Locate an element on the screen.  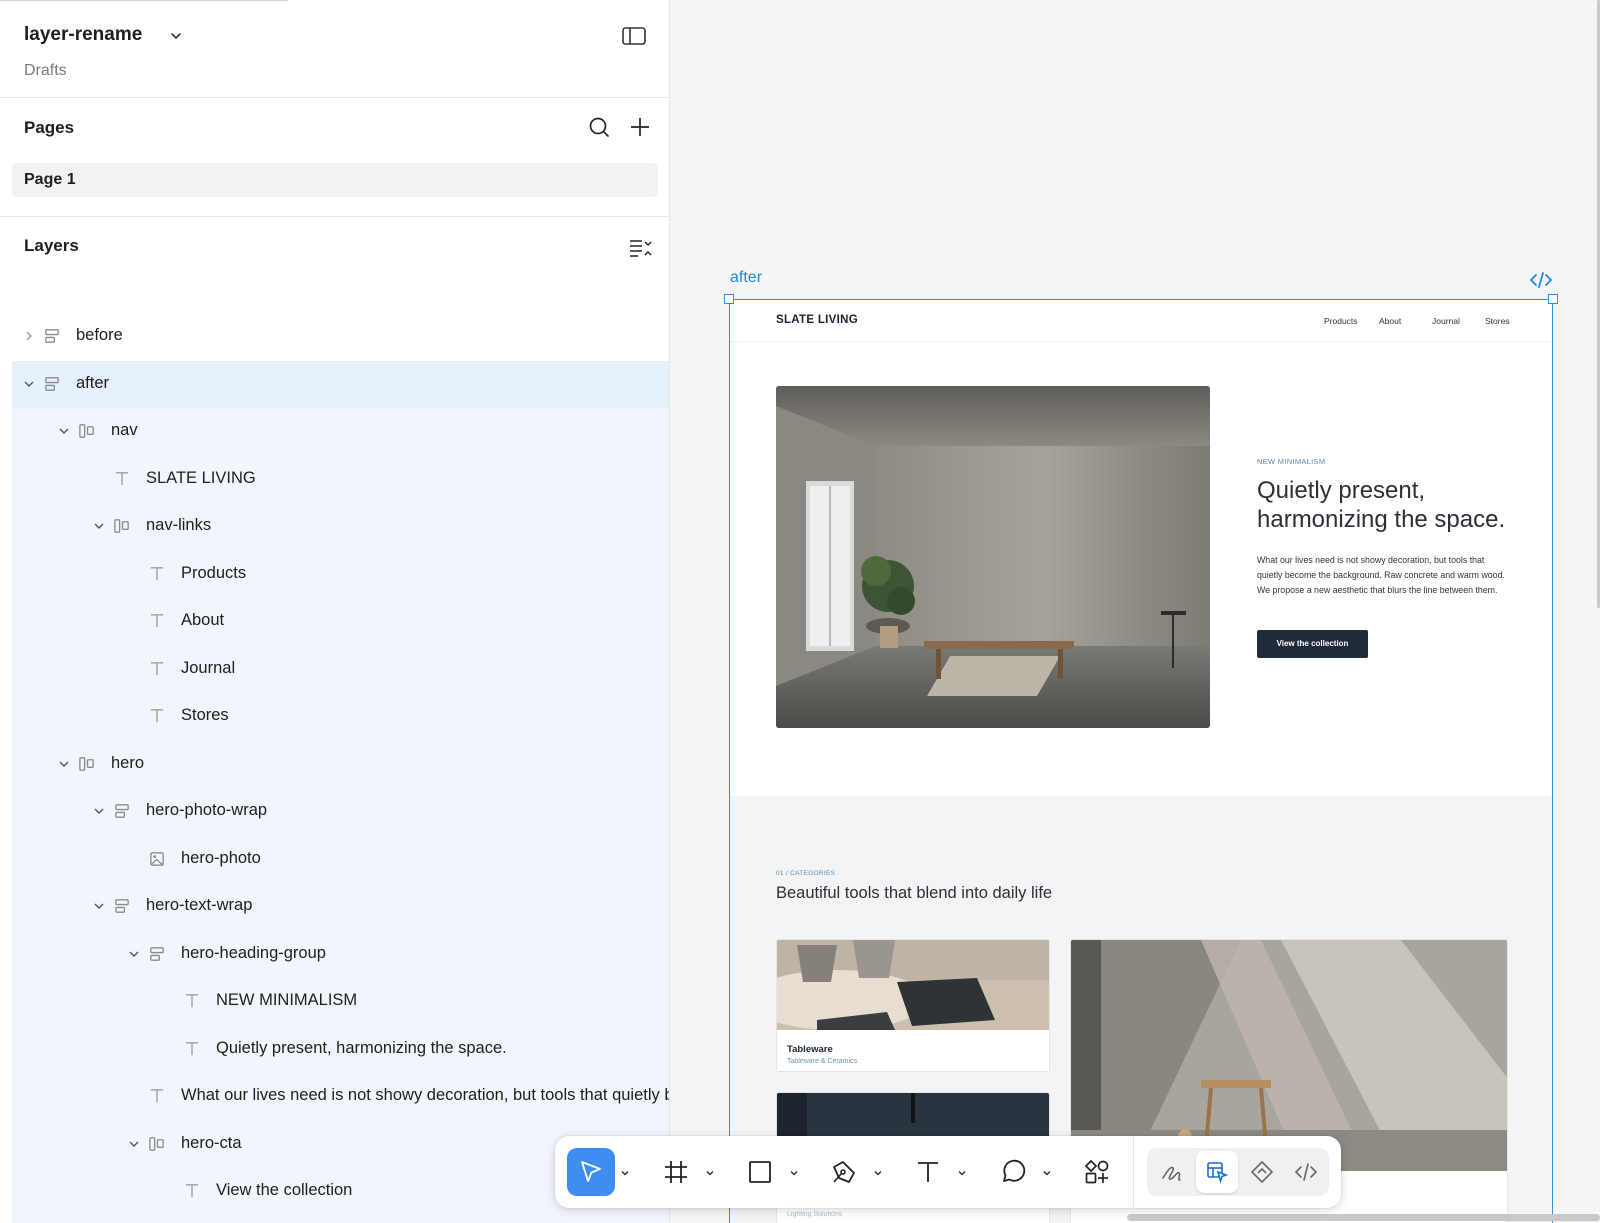
horizontal-scrollbar is located at coordinates (1363, 1217).